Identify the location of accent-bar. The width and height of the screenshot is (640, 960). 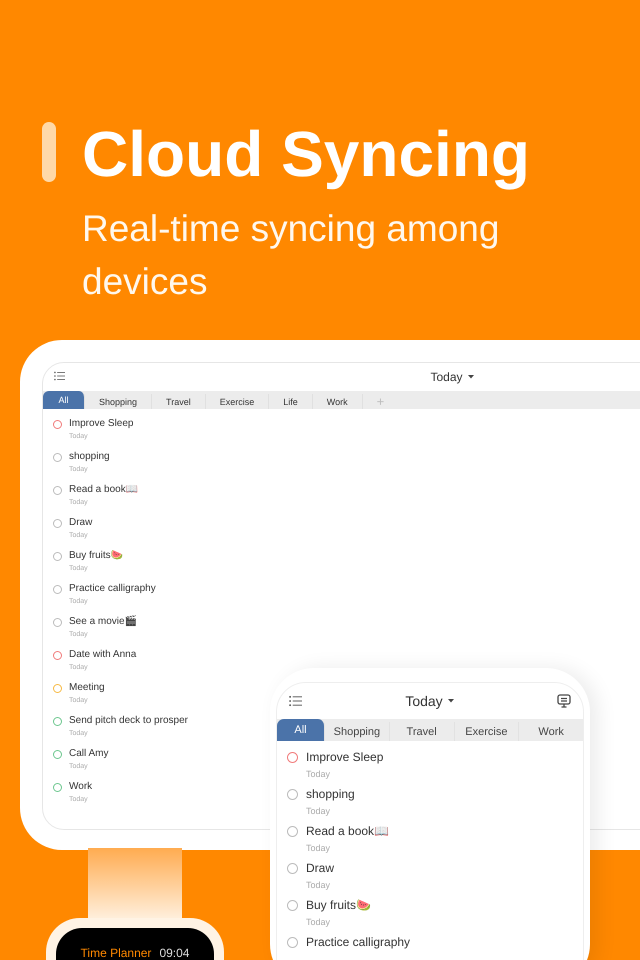
(49, 152).